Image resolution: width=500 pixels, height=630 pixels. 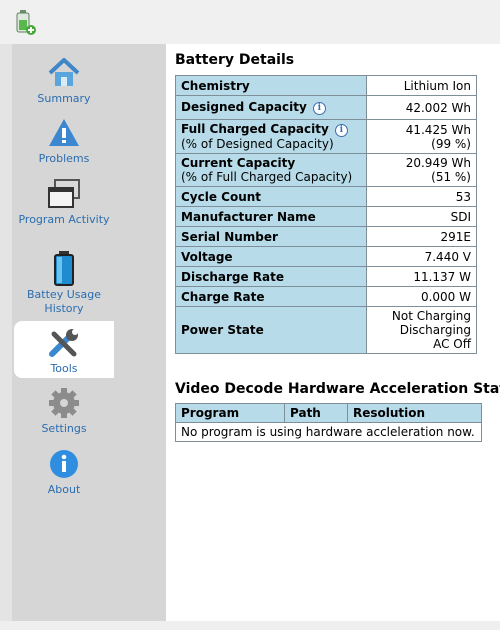 I want to click on row-key-sub: (% of Designed Capacity), so click(x=257, y=144).